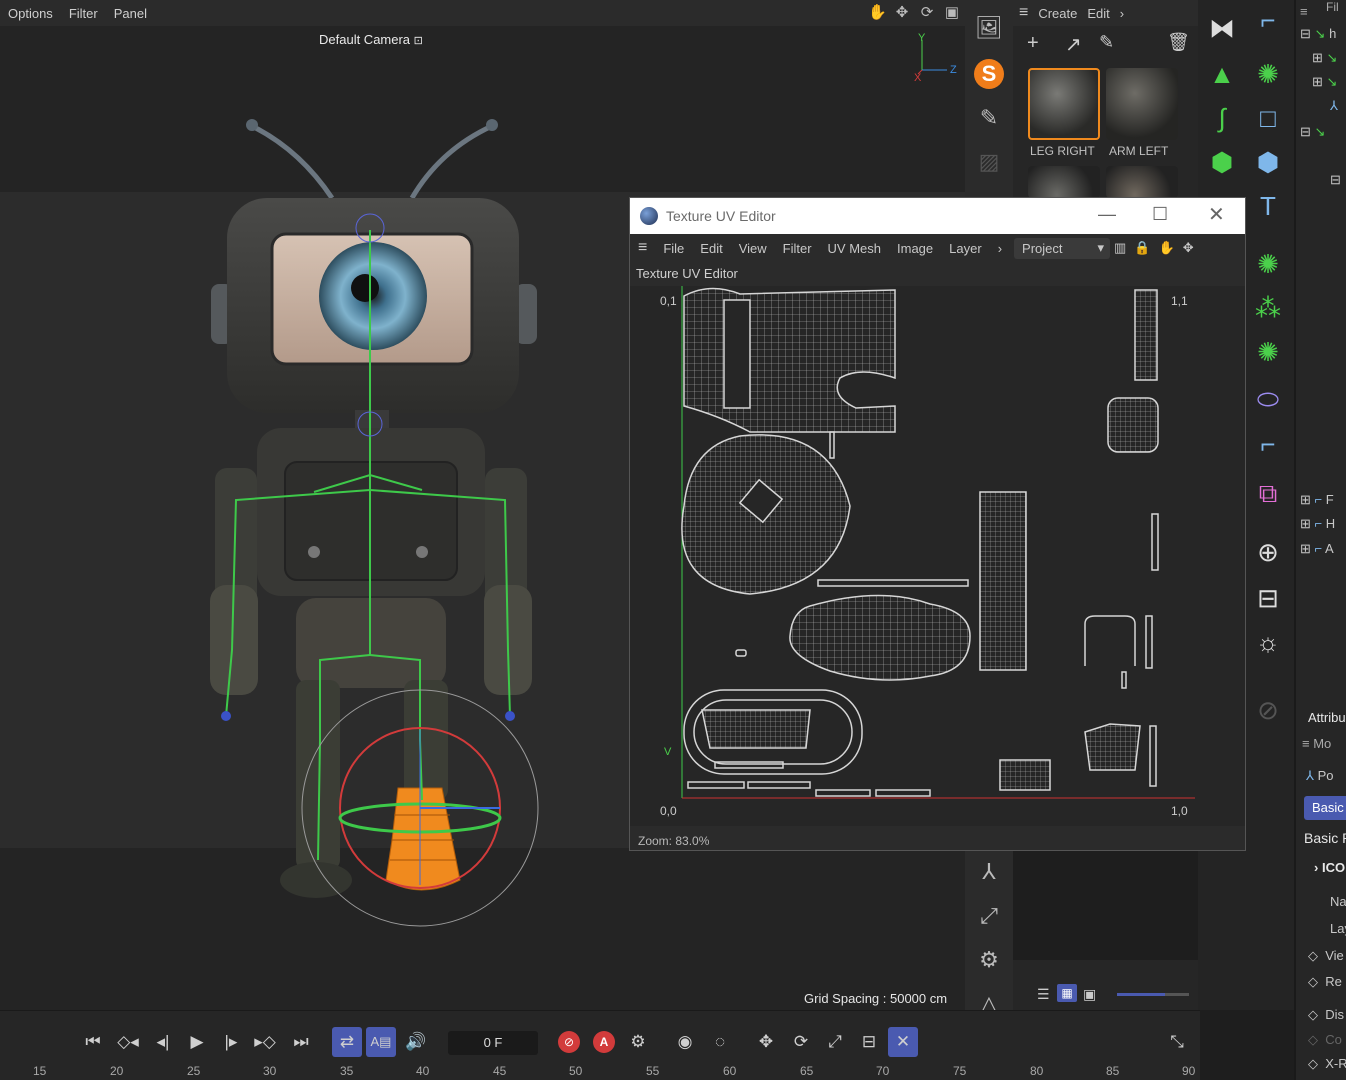 The width and height of the screenshot is (1346, 1080). What do you see at coordinates (673, 248) in the screenshot?
I see `menu-file: File` at bounding box center [673, 248].